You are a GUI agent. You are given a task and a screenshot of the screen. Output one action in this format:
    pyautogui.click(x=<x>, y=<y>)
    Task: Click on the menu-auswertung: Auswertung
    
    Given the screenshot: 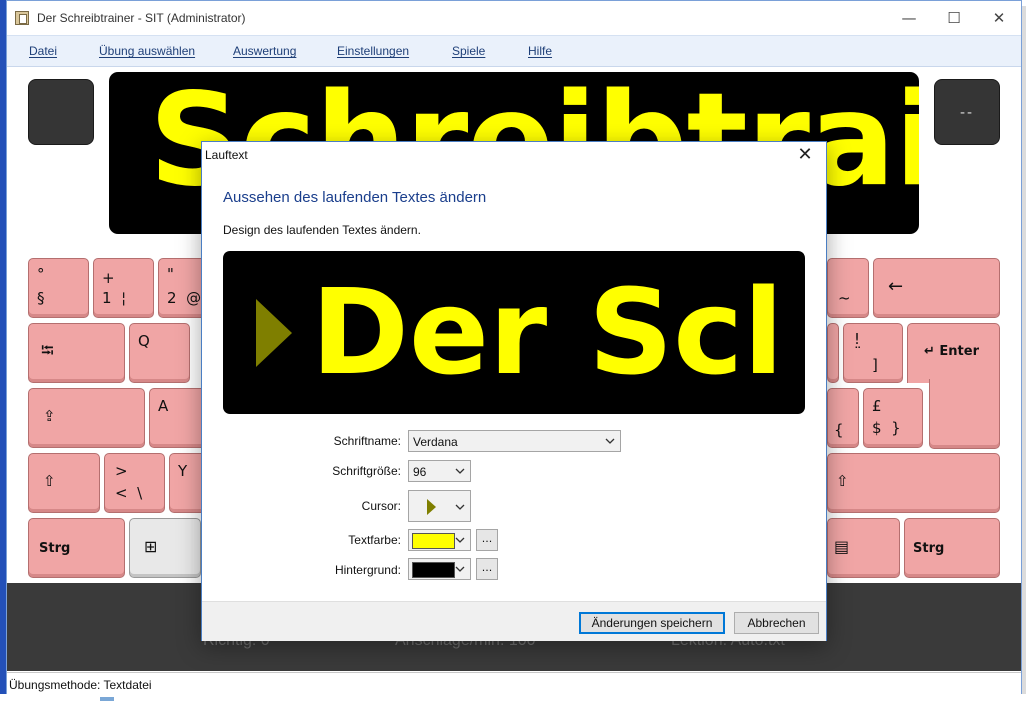 What is the action you would take?
    pyautogui.click(x=264, y=51)
    